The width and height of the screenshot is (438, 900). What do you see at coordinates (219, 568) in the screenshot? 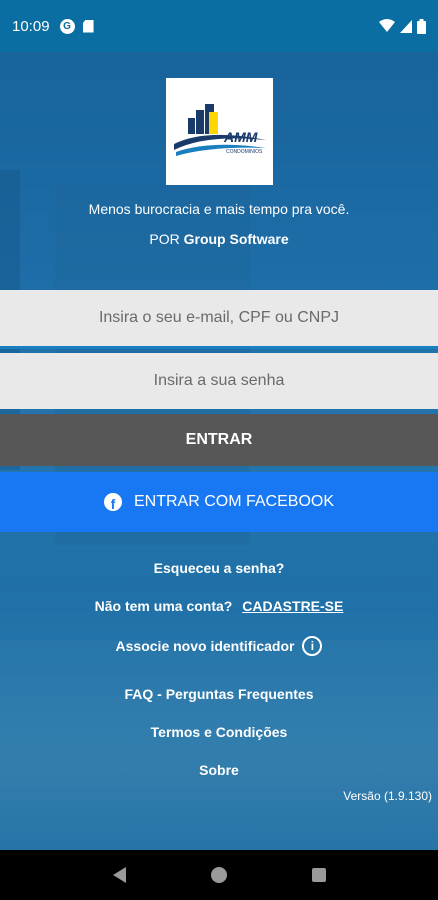
I see `forgot-password-link: Esqueceu a senha?` at bounding box center [219, 568].